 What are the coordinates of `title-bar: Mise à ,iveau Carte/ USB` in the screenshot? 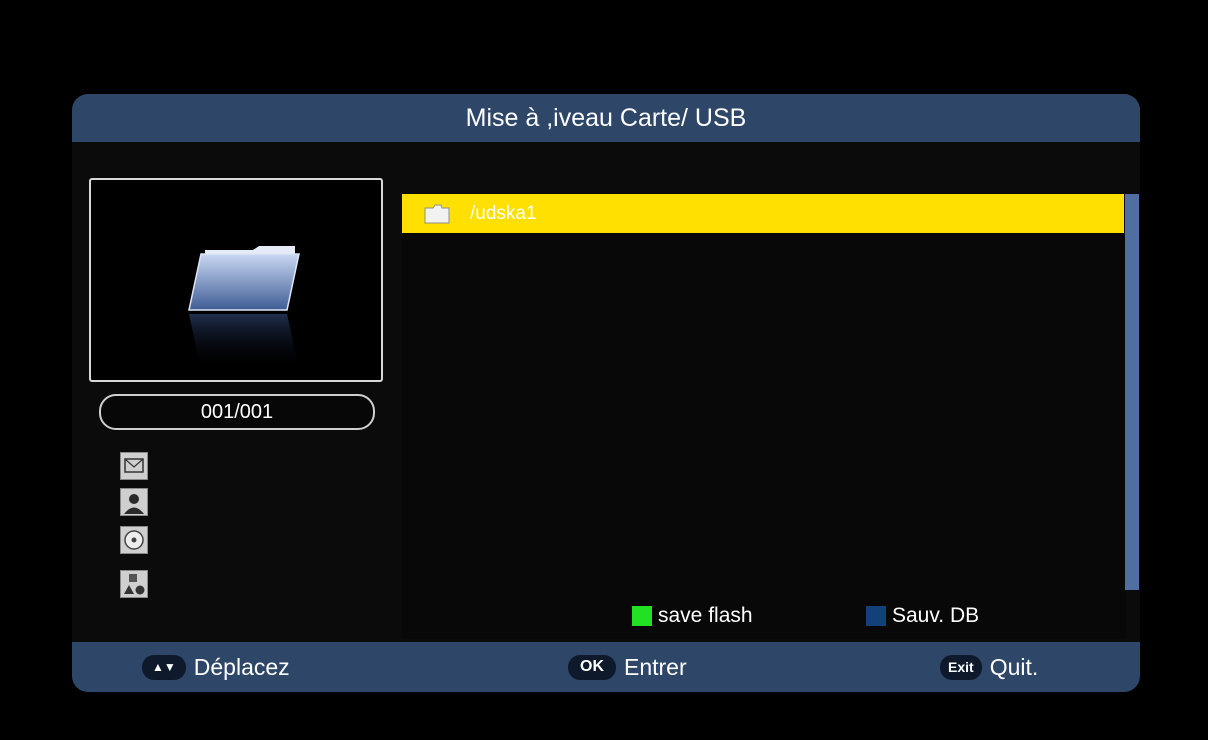 It's located at (606, 118).